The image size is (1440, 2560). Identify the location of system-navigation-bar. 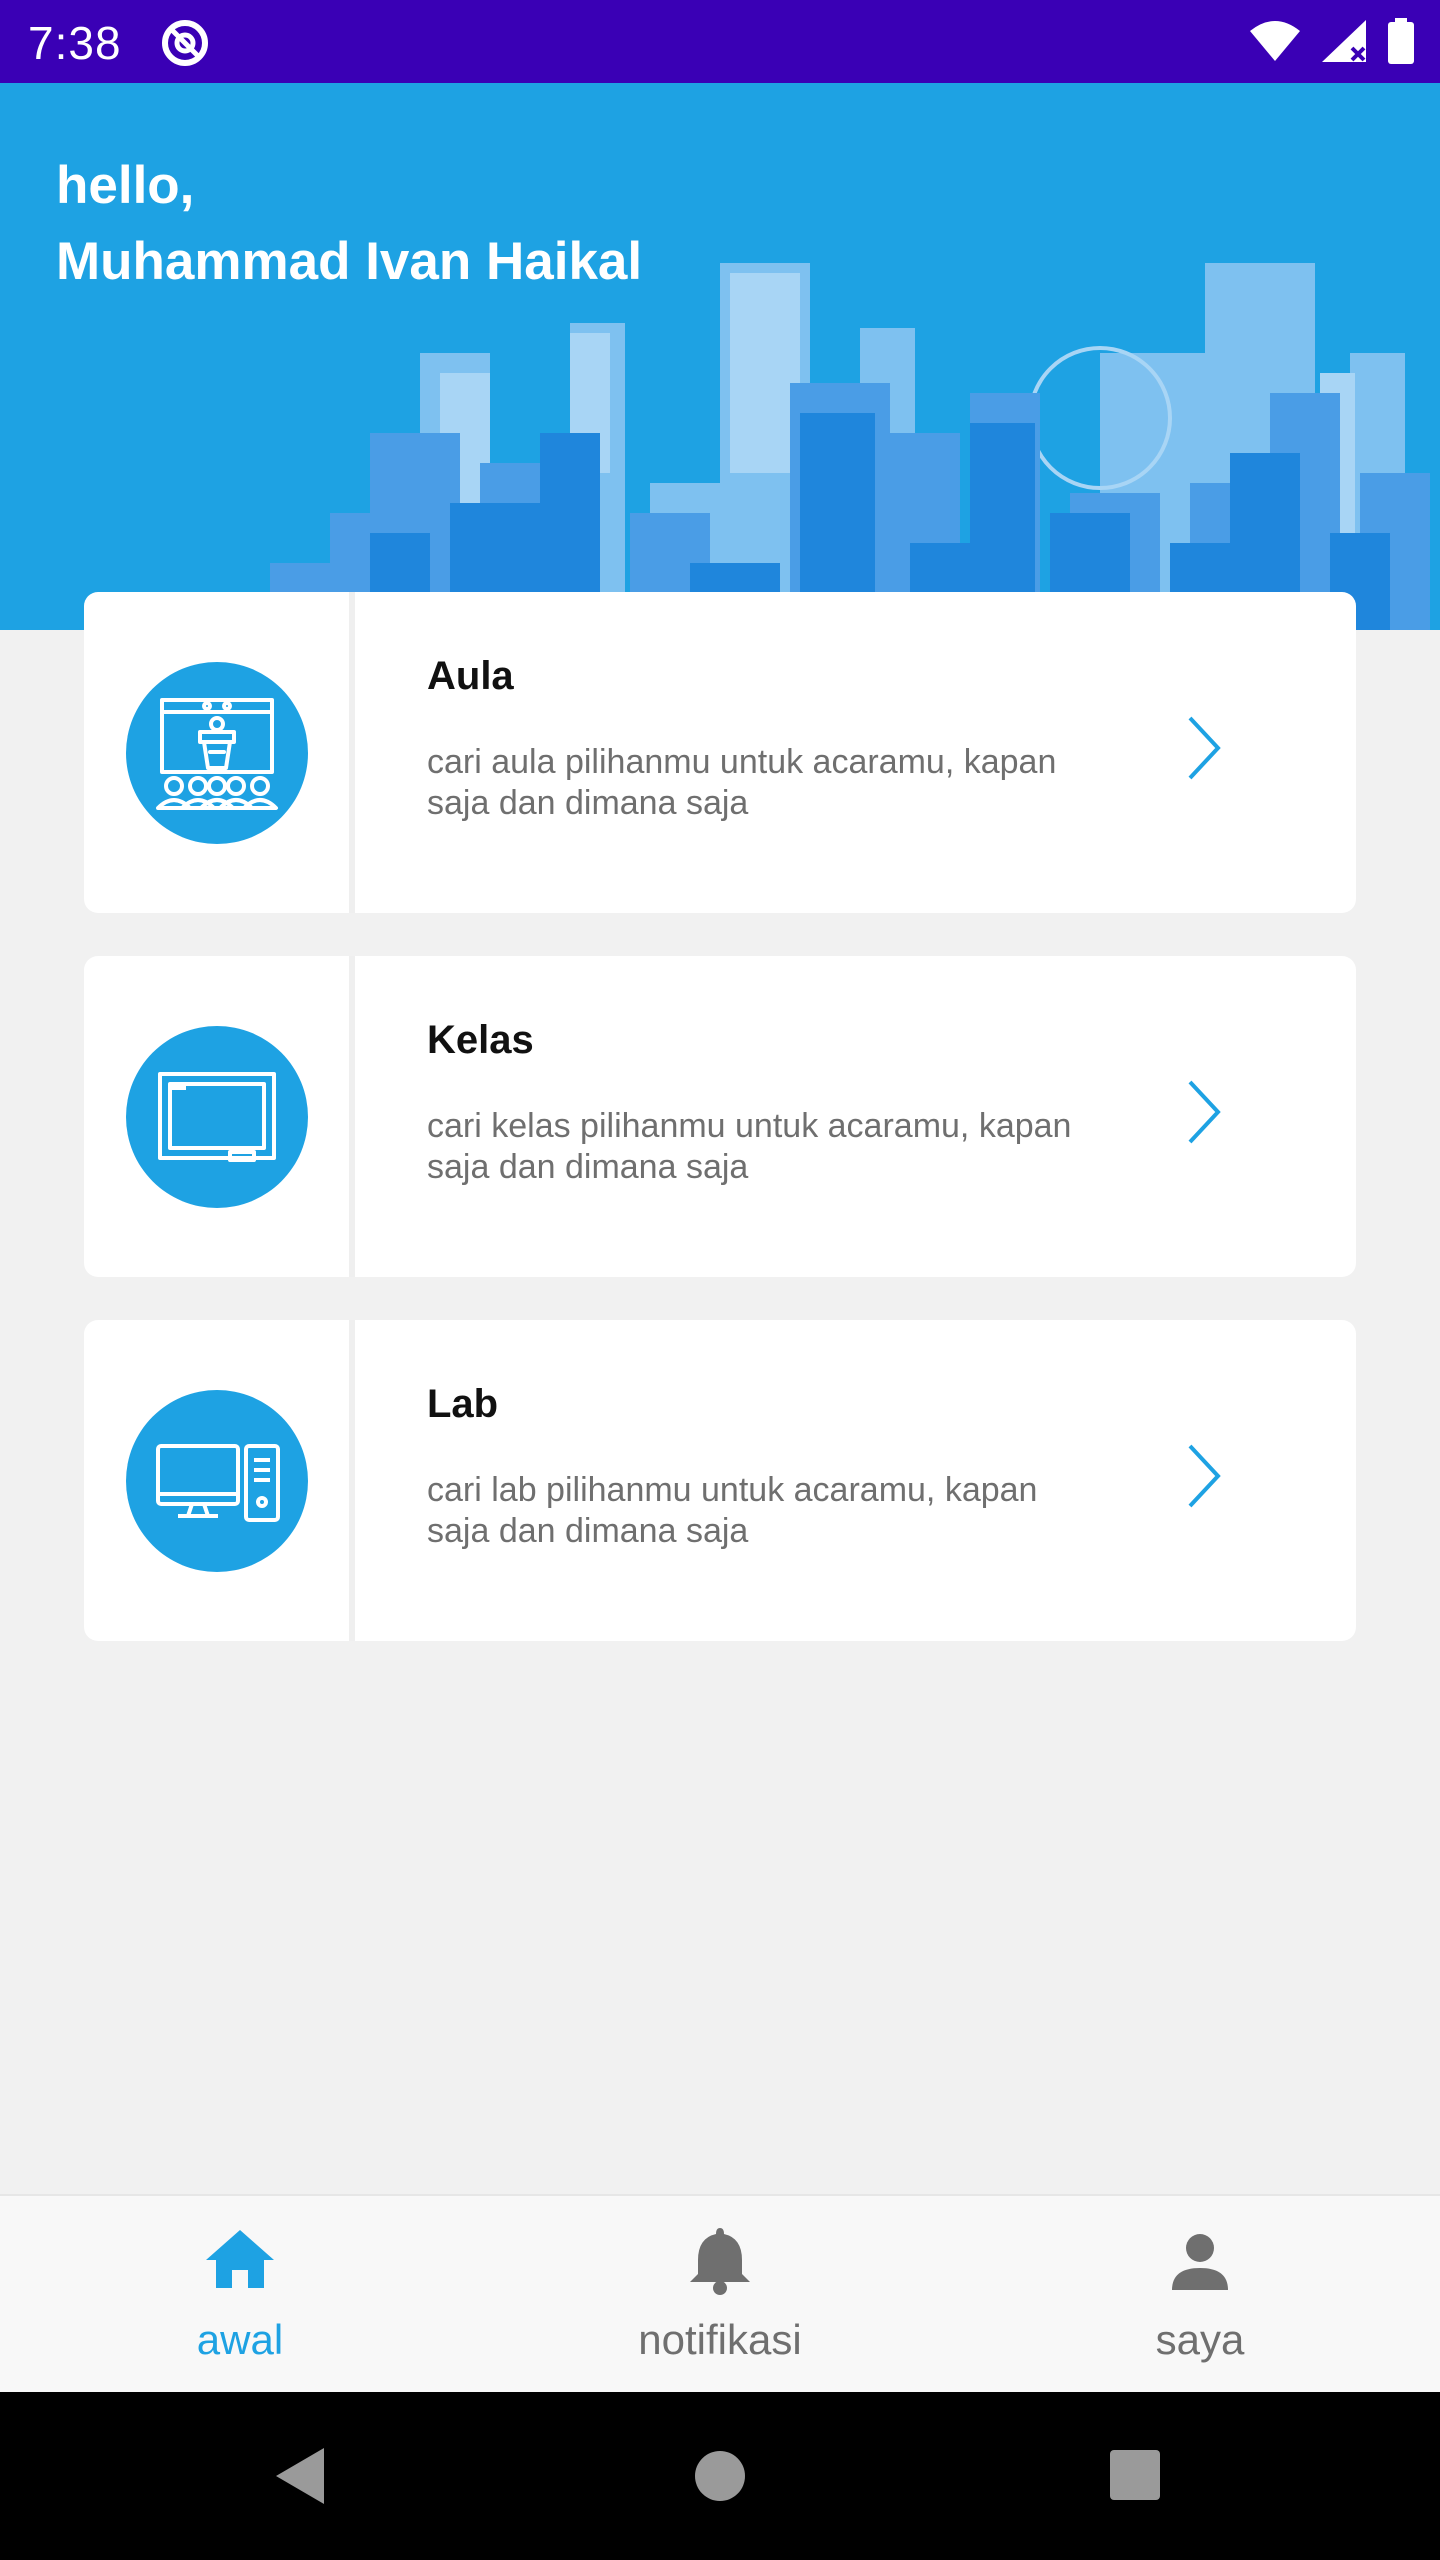
(720, 2476).